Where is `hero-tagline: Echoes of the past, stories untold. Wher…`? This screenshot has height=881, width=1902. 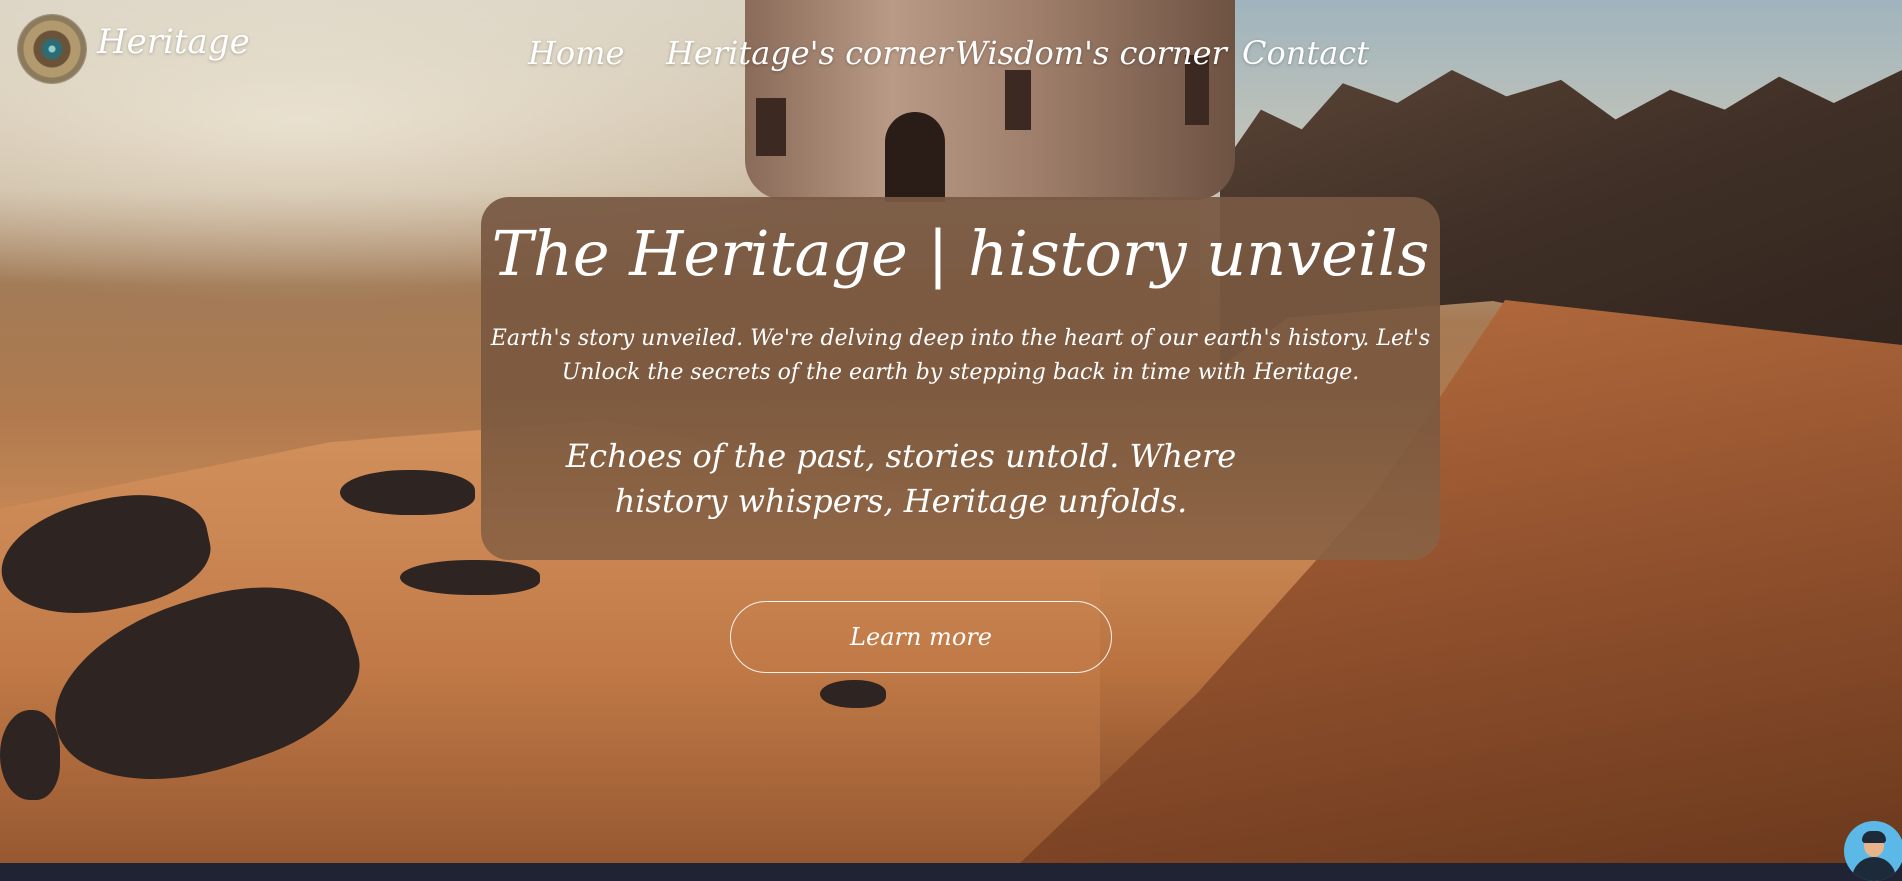
hero-tagline: Echoes of the past, stories untold. Wher… is located at coordinates (901, 478).